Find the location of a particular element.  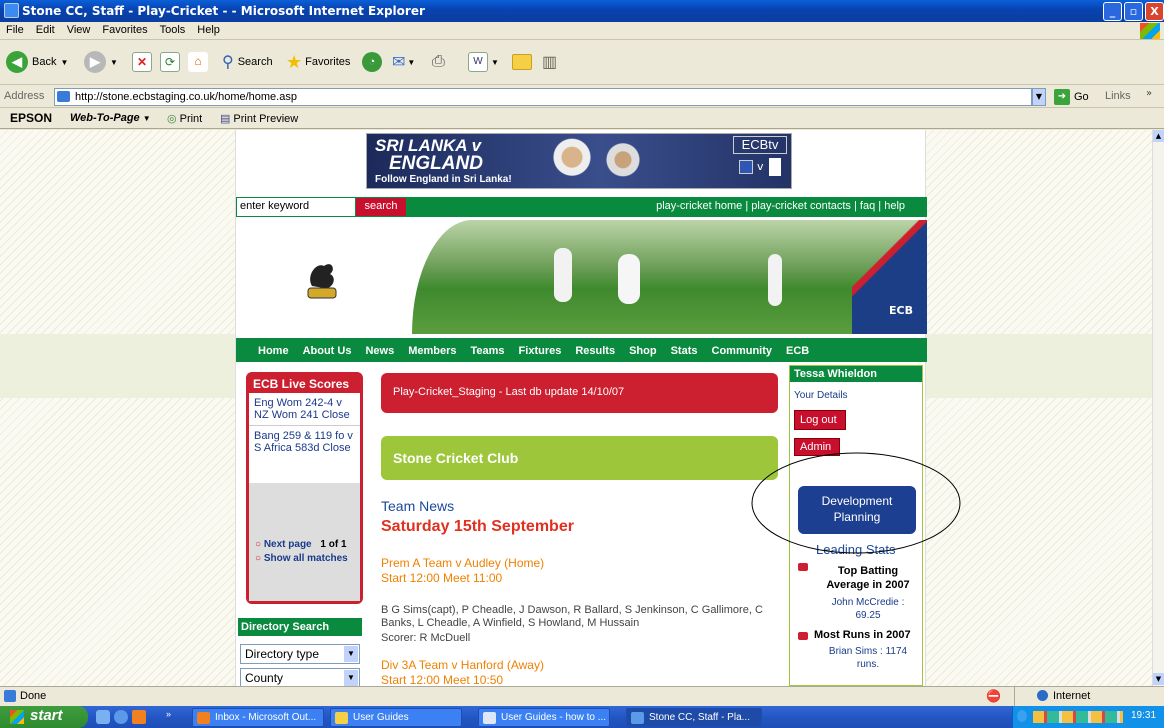

link-play-cricket-home: play-cricket home is located at coordinates (699, 206).